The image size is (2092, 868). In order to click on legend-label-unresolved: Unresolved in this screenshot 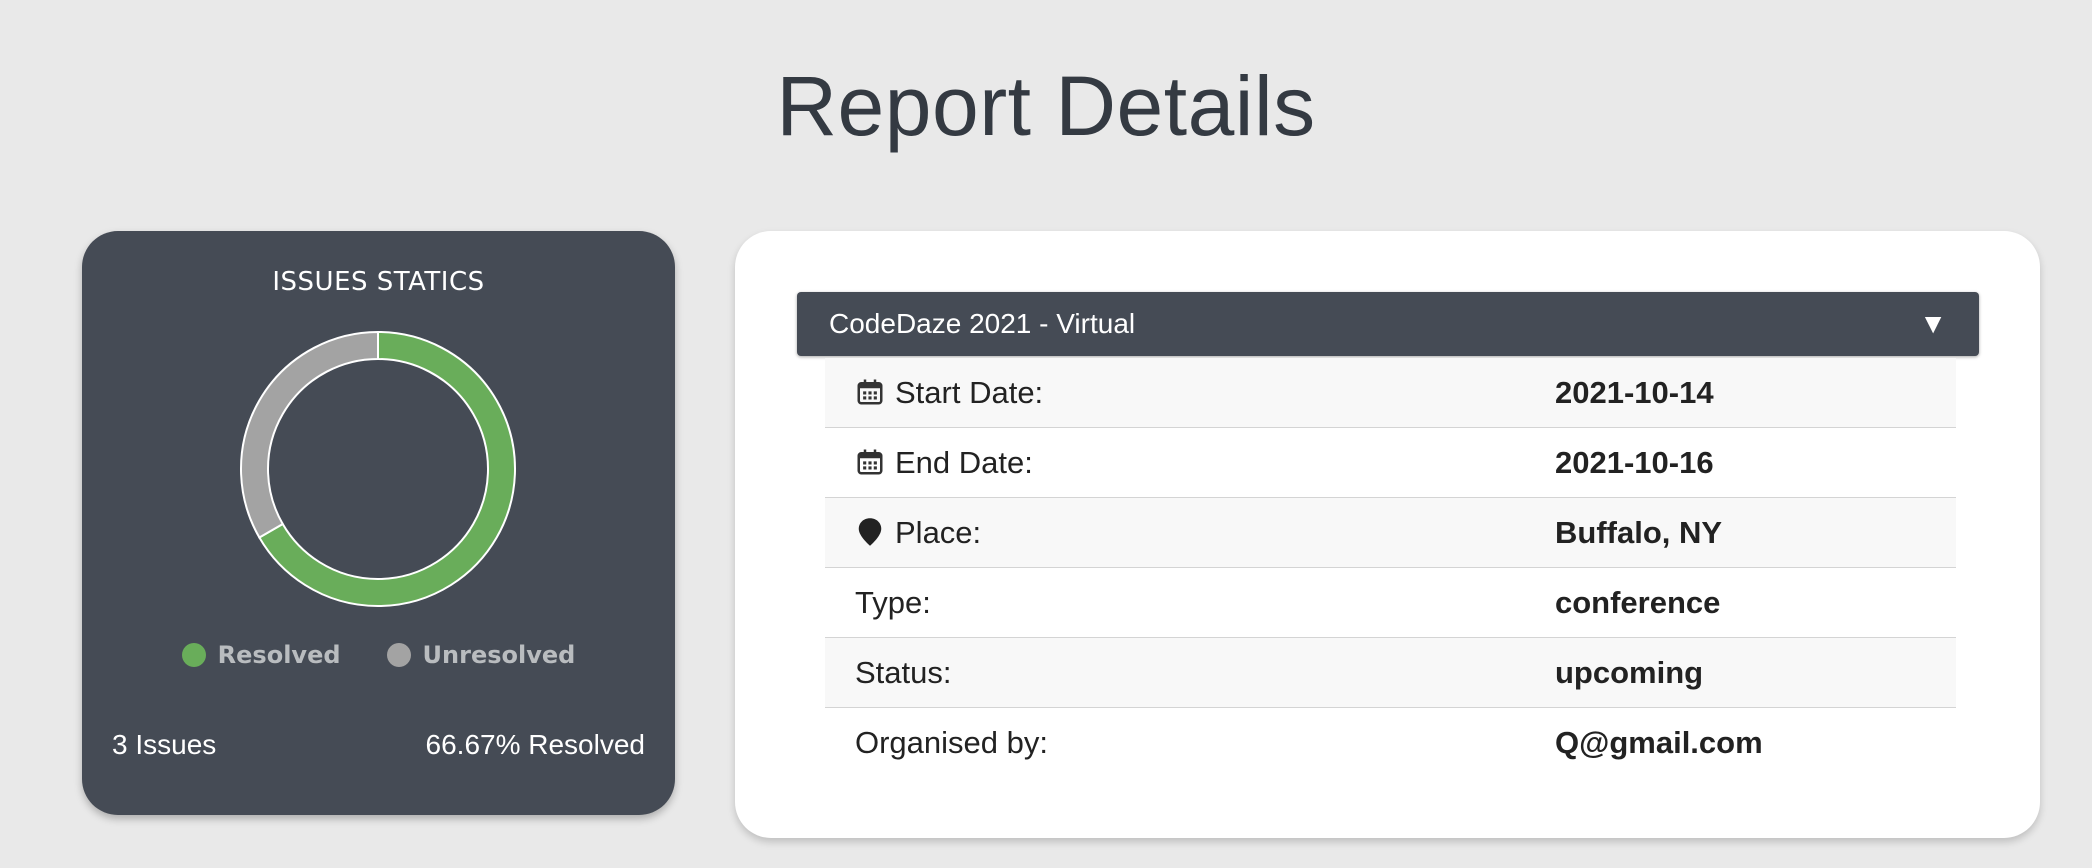, I will do `click(499, 655)`.